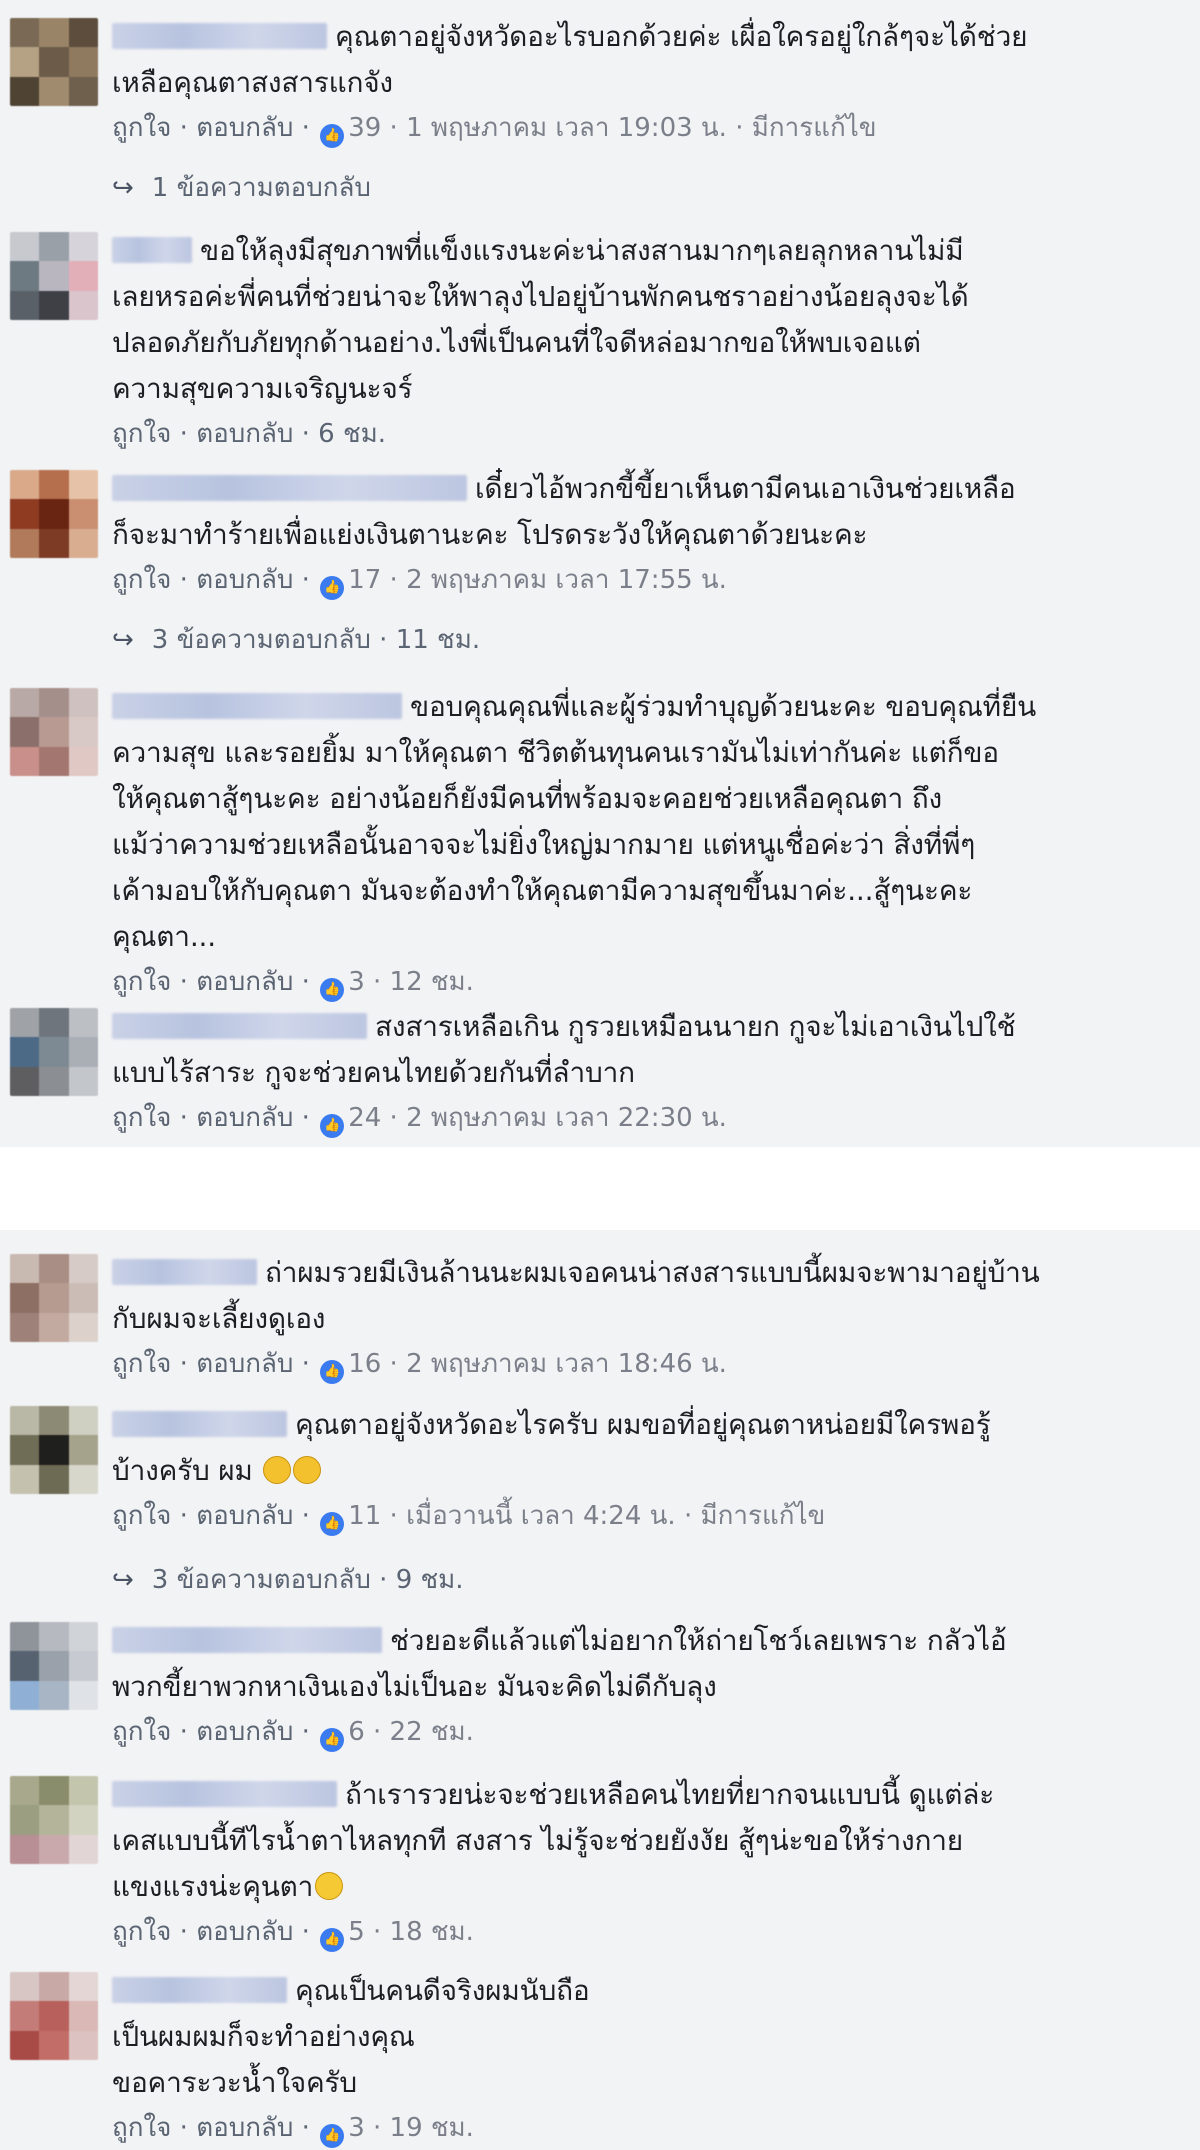 The height and width of the screenshot is (2150, 1200). What do you see at coordinates (288, 1580) in the screenshot?
I see `view-replies-link: ↪ 3 ข้อความตอบกลับ · 9 ชม.` at bounding box center [288, 1580].